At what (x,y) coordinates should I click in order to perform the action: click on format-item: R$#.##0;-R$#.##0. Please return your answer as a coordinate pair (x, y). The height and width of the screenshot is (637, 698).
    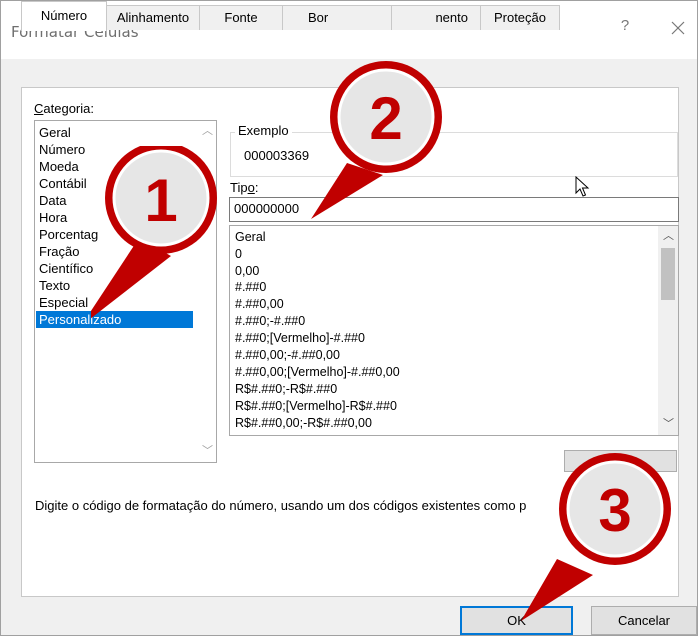
    Looking at the image, I should click on (286, 389).